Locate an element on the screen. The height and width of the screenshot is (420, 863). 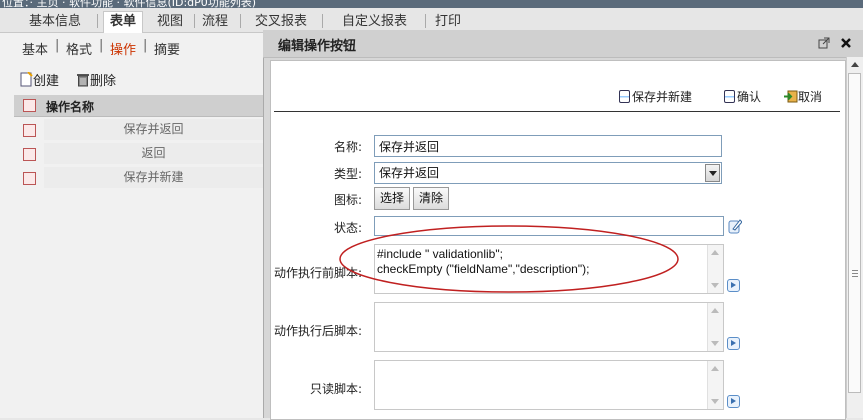
chevron-down-icon is located at coordinates (712, 173).